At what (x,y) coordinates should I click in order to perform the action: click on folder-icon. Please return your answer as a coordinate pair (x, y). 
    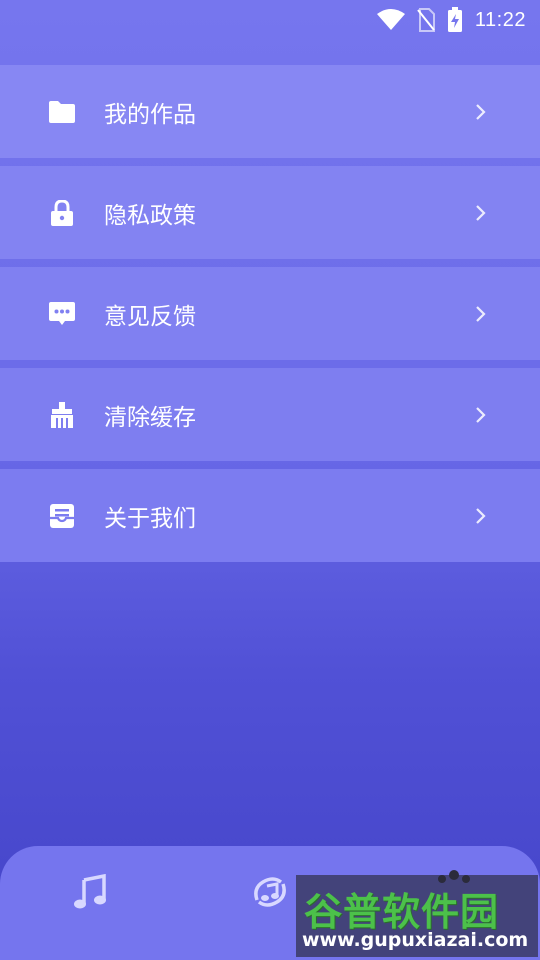
    Looking at the image, I should click on (62, 112).